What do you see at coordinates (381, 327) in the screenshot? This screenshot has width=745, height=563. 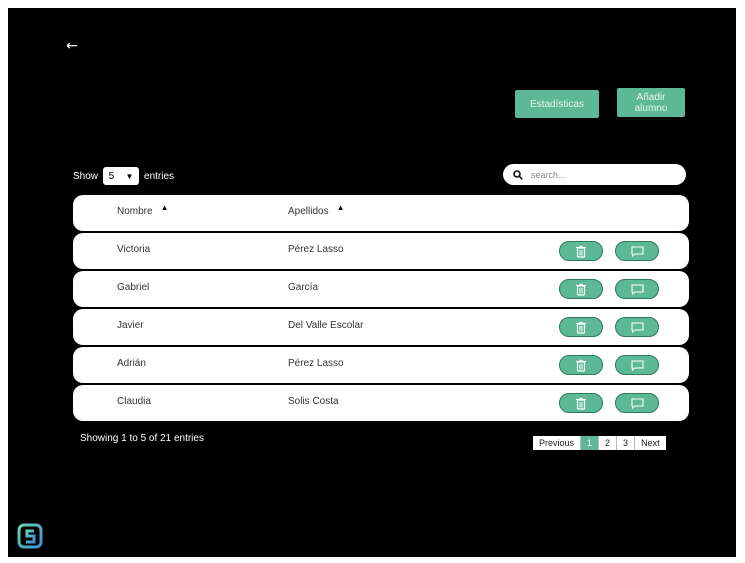 I see `table-row: Javier Del Valle Escolar` at bounding box center [381, 327].